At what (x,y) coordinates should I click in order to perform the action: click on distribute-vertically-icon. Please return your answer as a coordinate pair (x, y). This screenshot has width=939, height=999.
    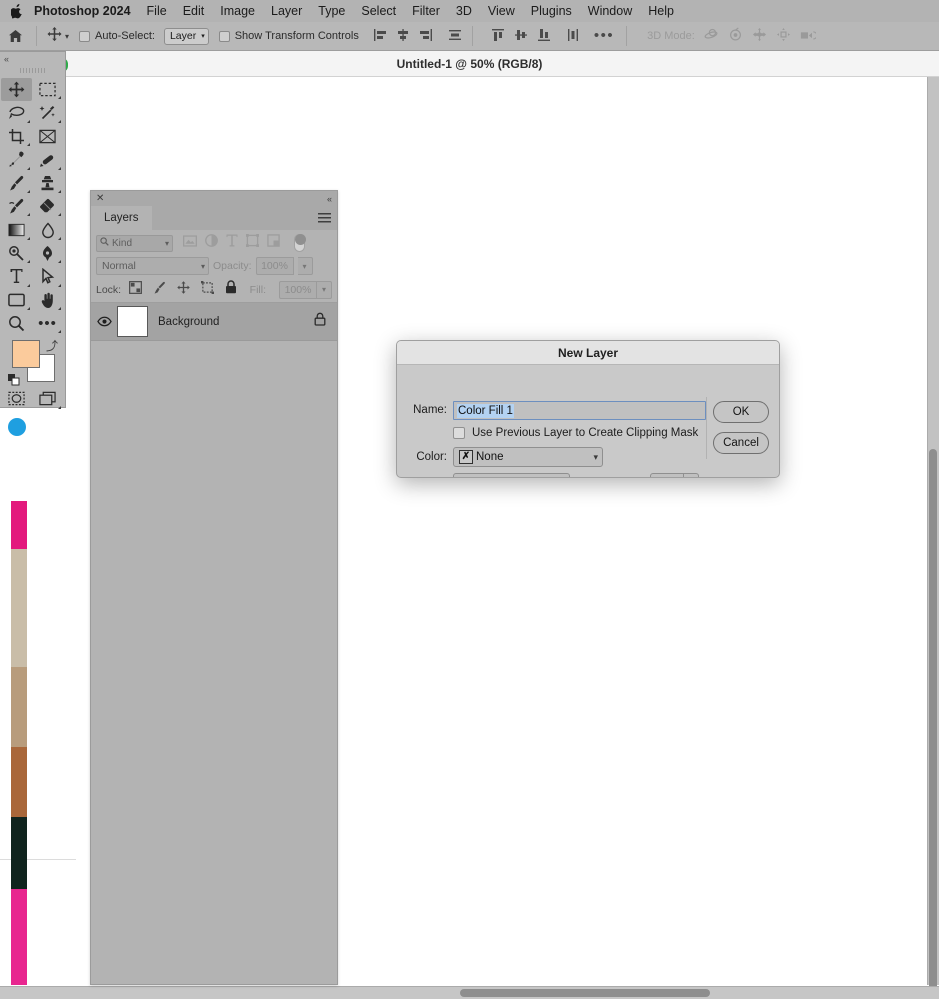
    Looking at the image, I should click on (573, 36).